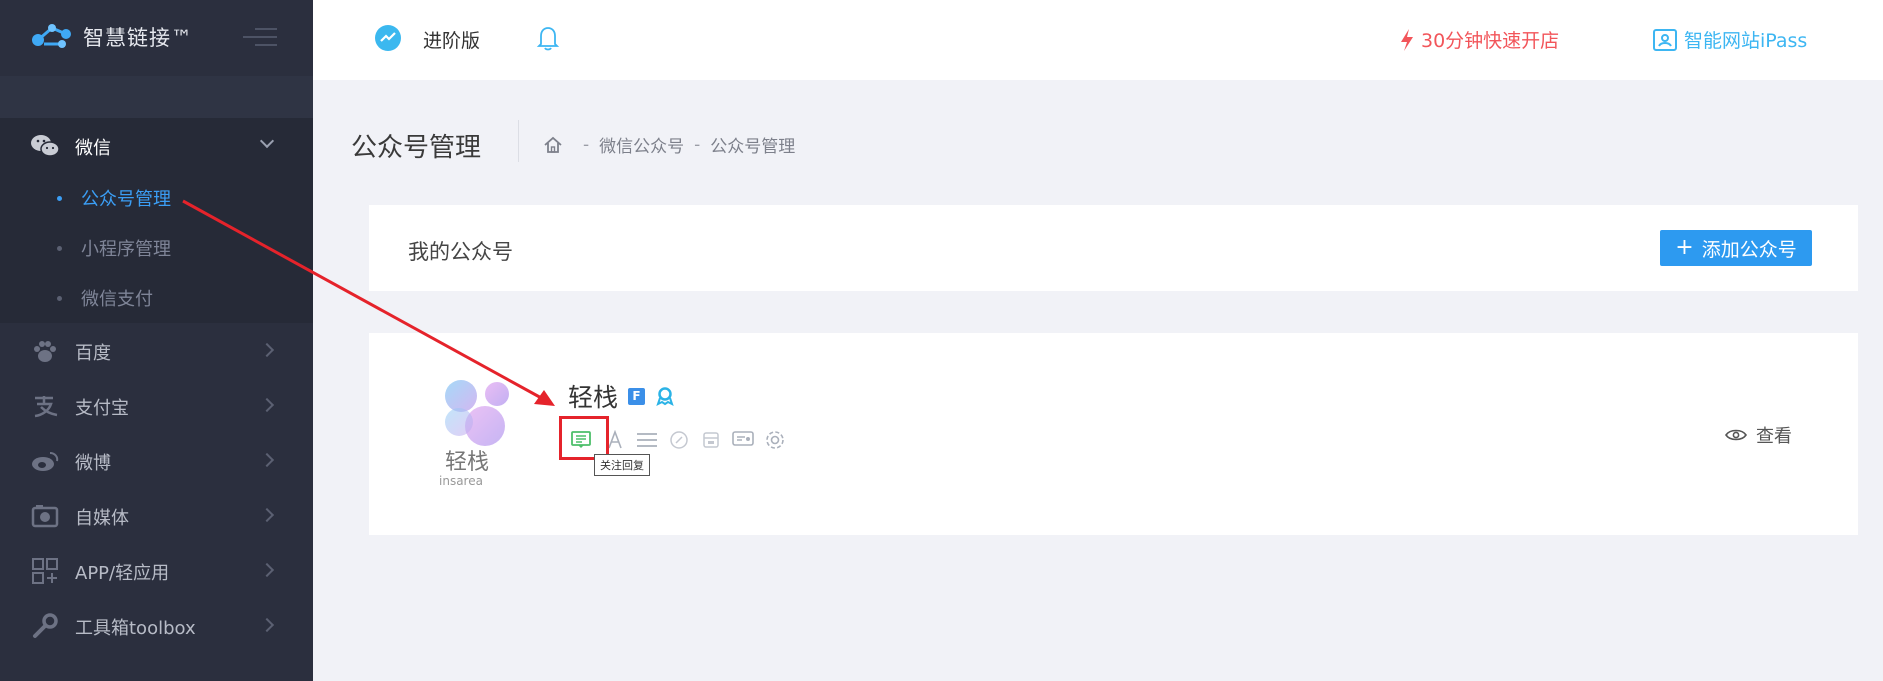 The height and width of the screenshot is (681, 1883). What do you see at coordinates (461, 481) in the screenshot?
I see `logo-subtext: insarea` at bounding box center [461, 481].